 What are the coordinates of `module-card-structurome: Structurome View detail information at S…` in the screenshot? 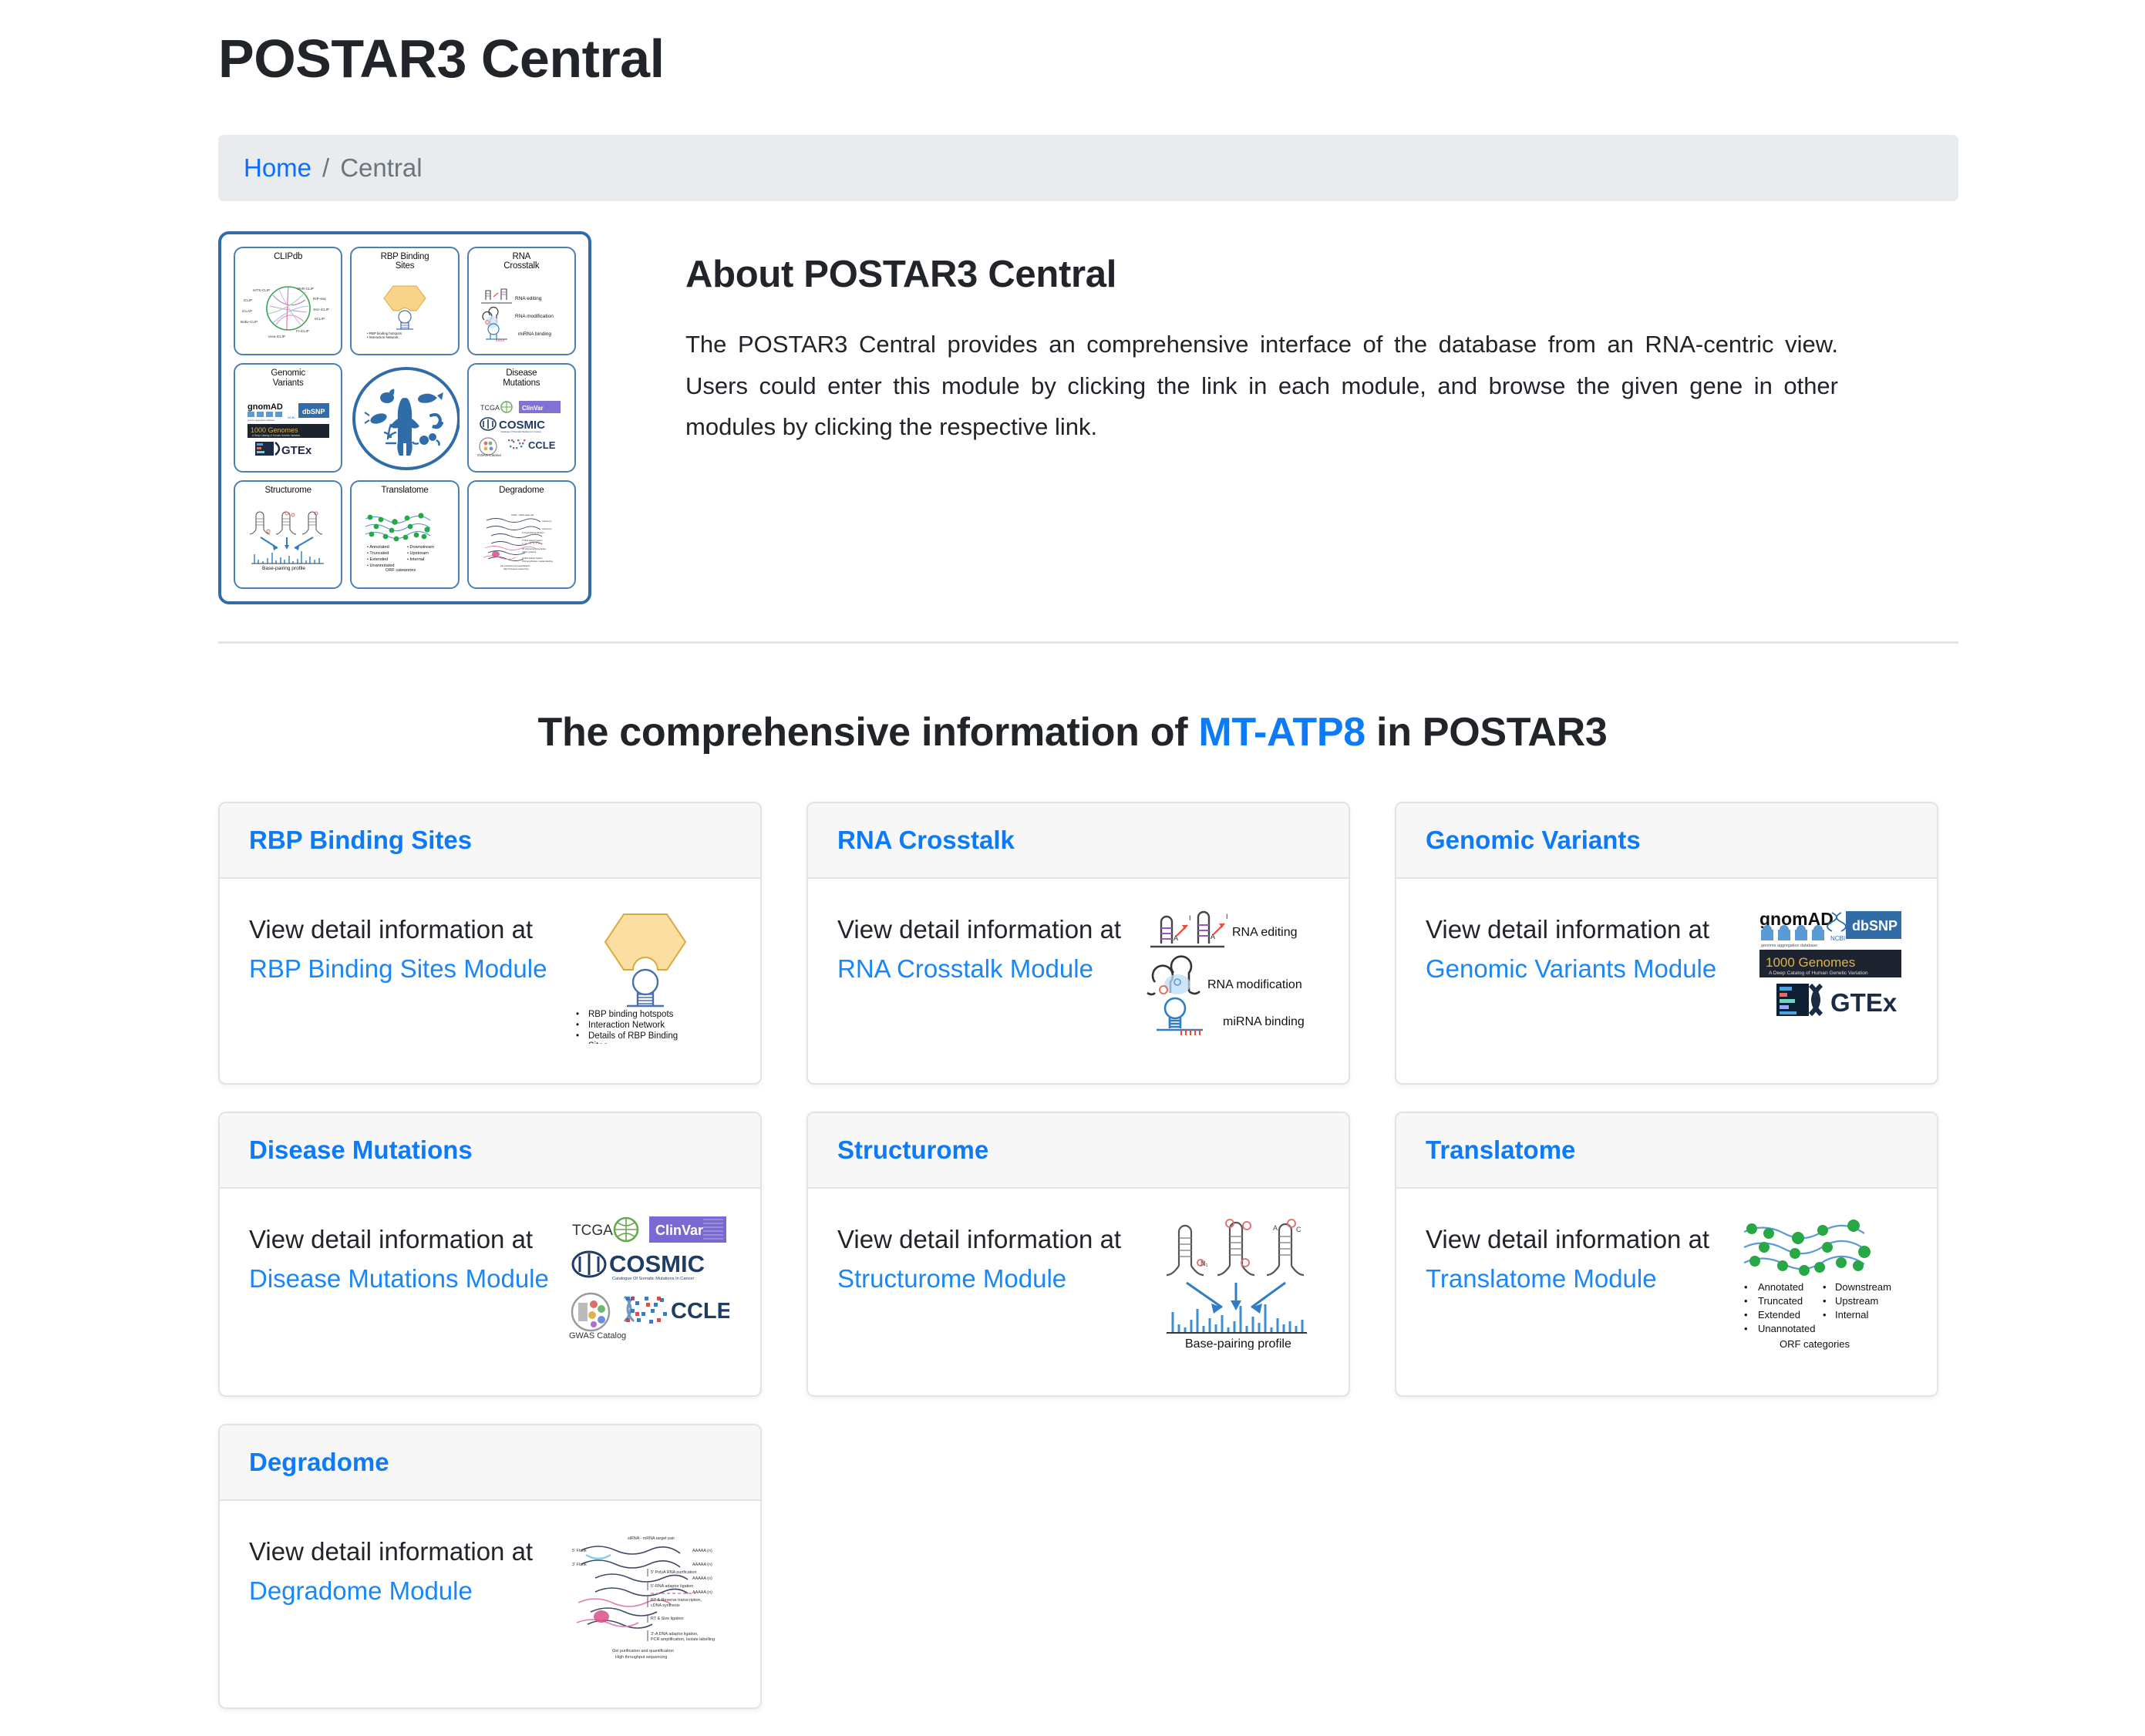 It's located at (1078, 1254).